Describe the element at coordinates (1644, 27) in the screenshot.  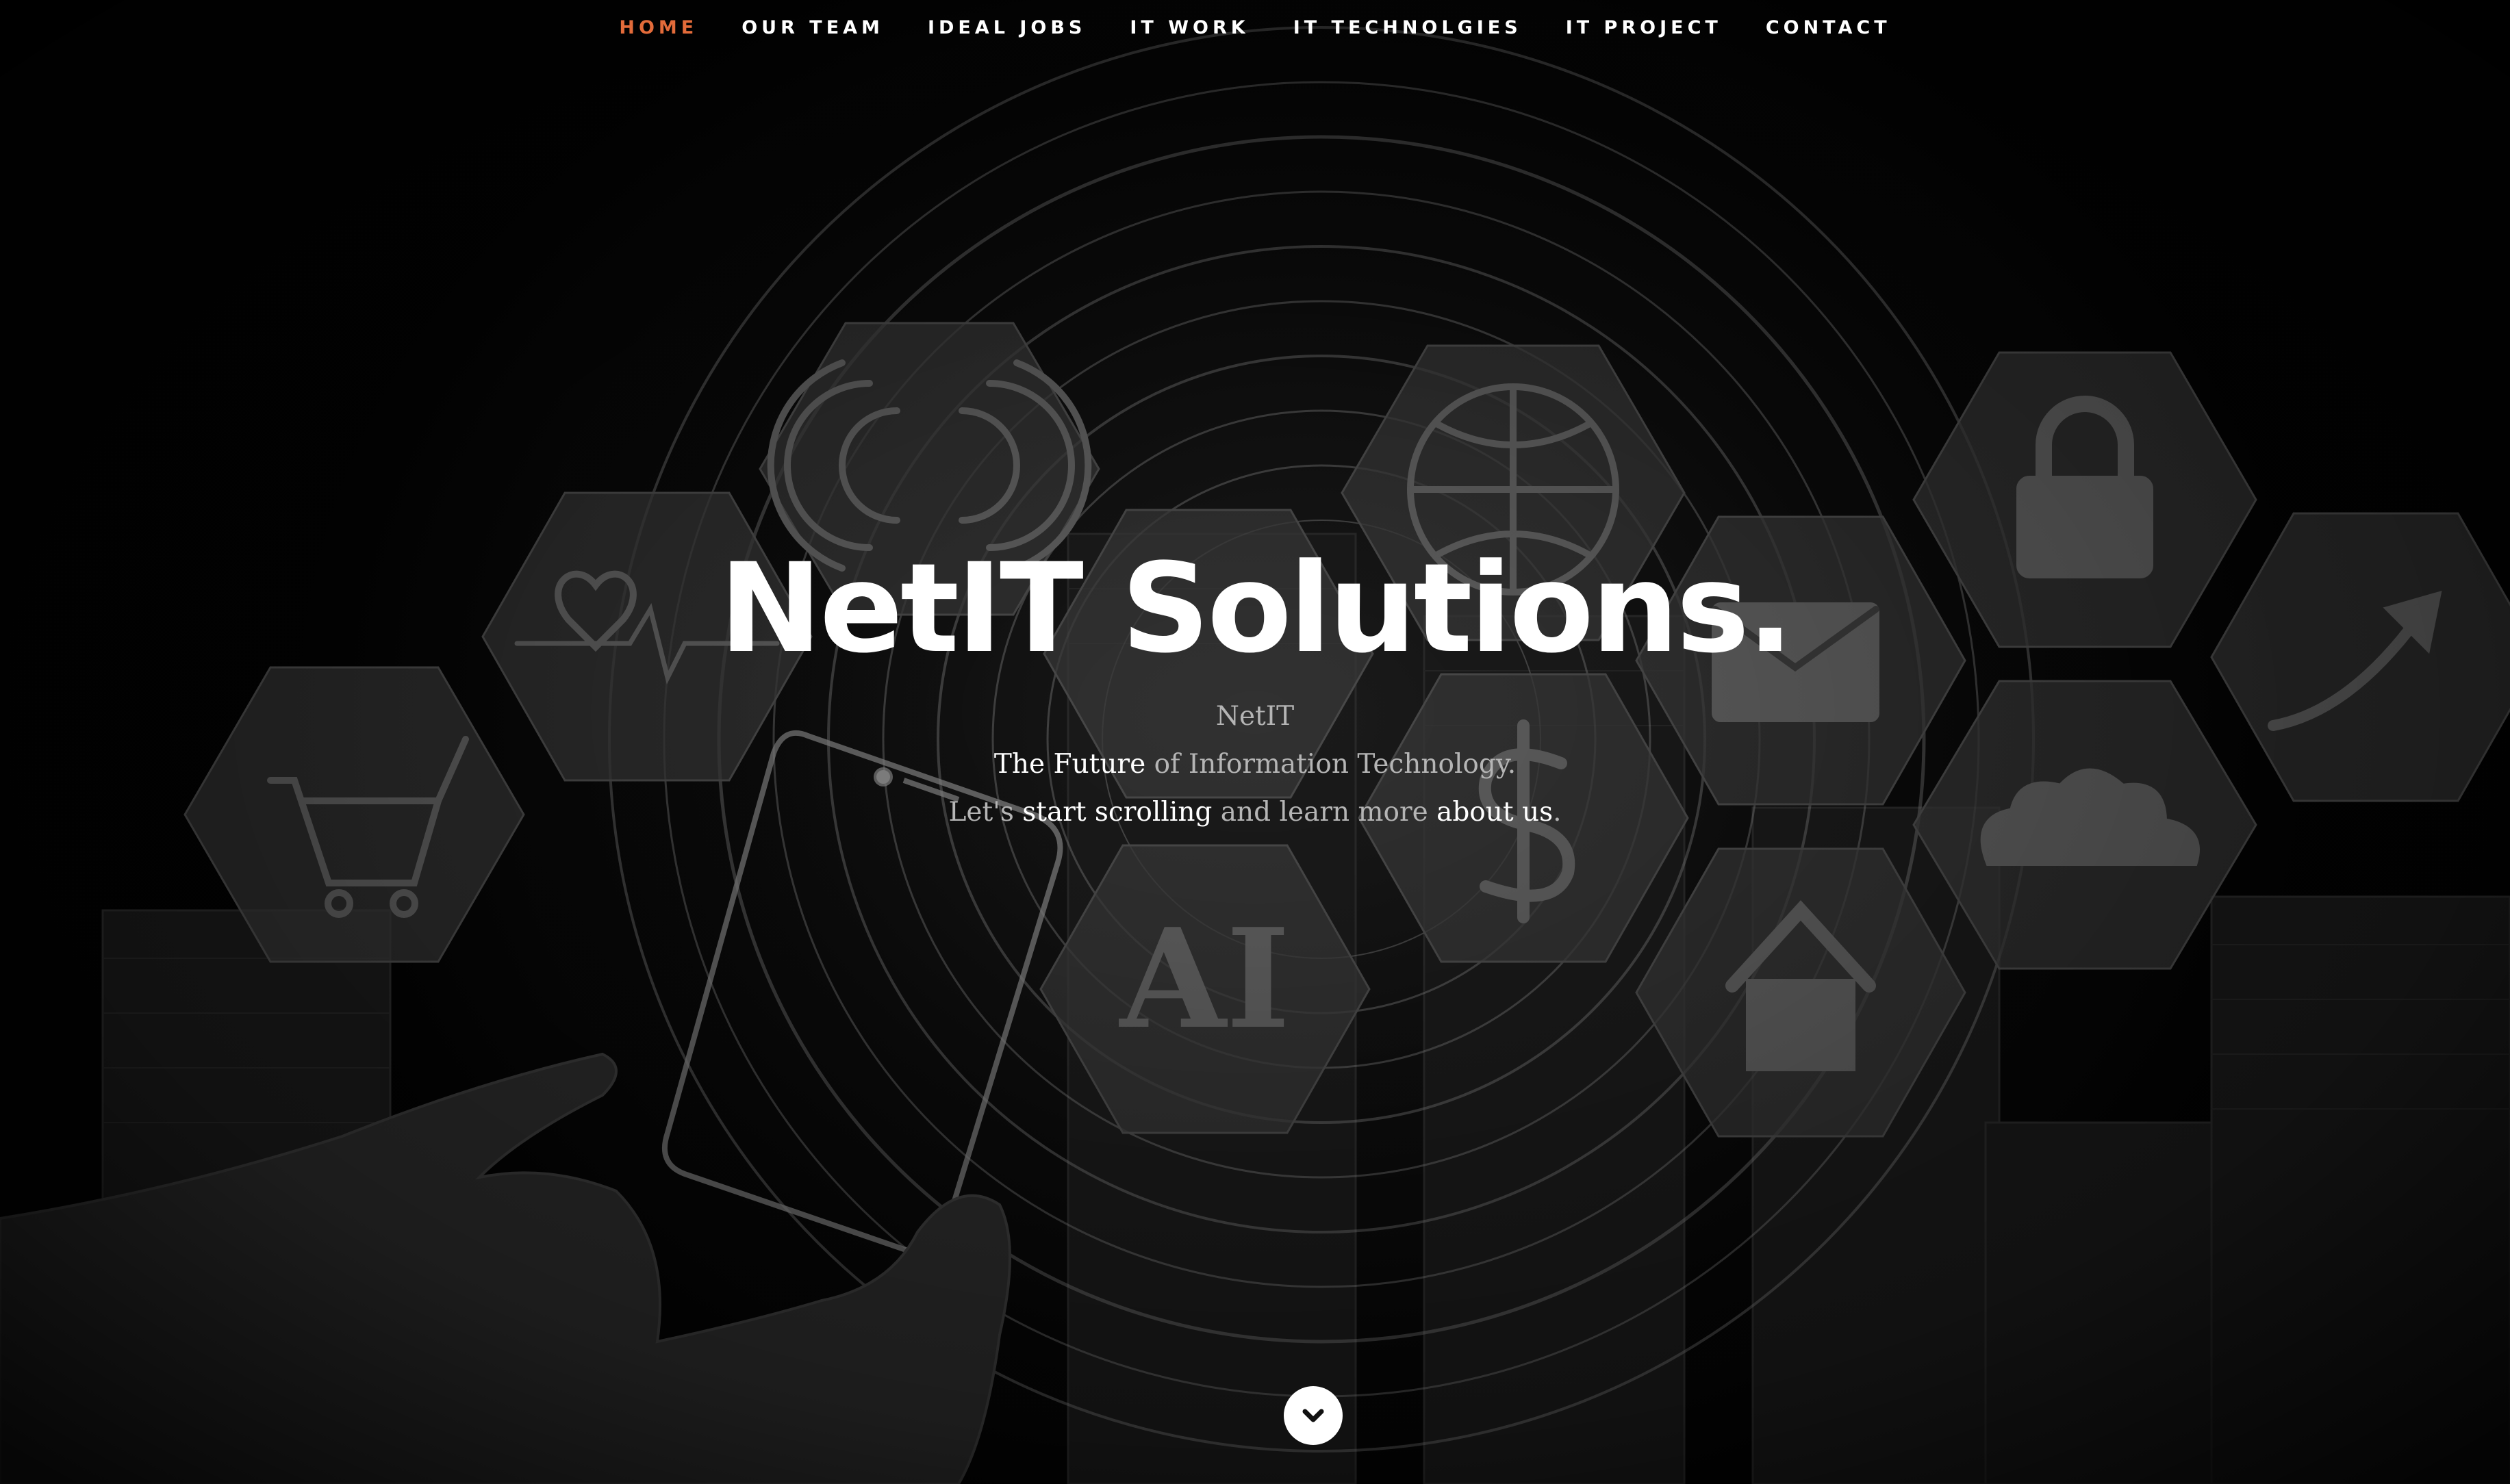
I see `nav-item-it-project: IT PROJECT` at that location.